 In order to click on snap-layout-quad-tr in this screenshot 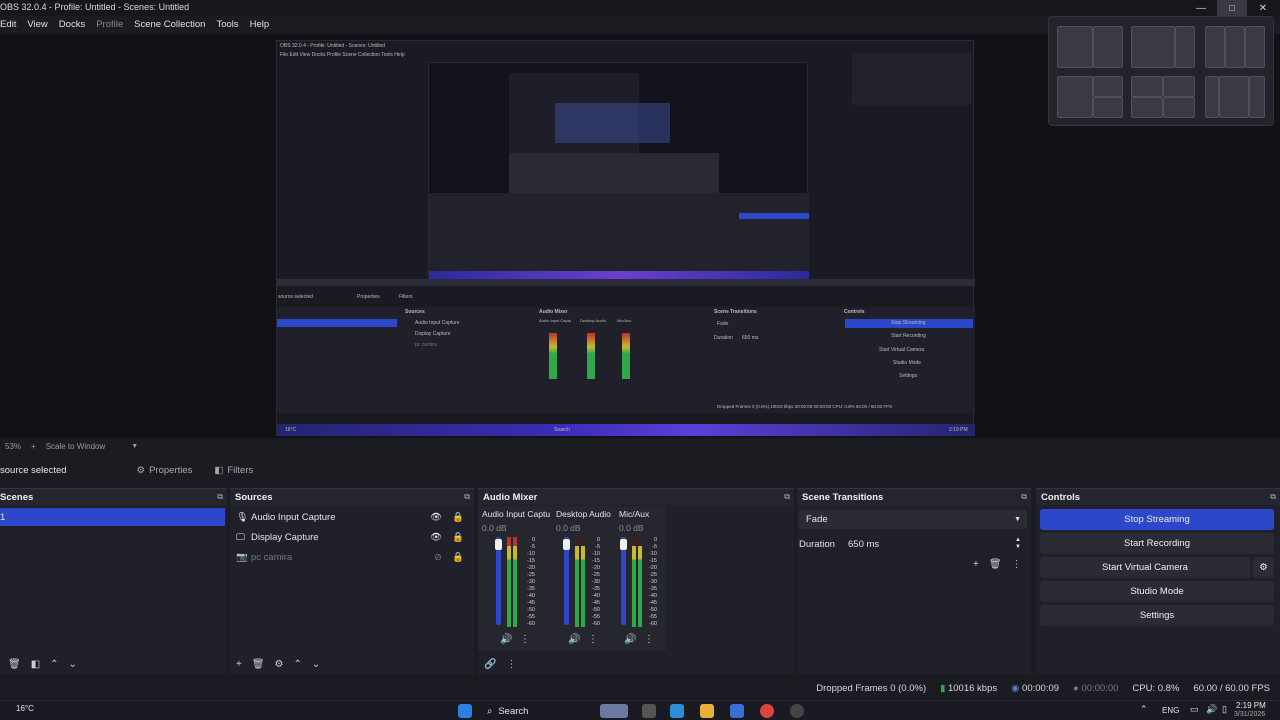, I will do `click(1108, 86)`.